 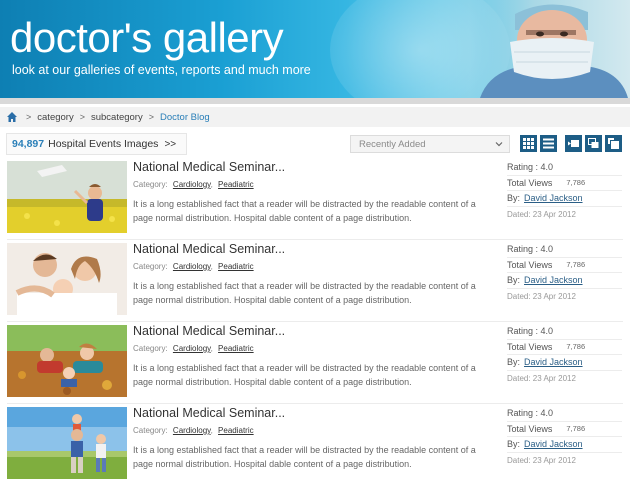 I want to click on list-view-icon, so click(x=548, y=143).